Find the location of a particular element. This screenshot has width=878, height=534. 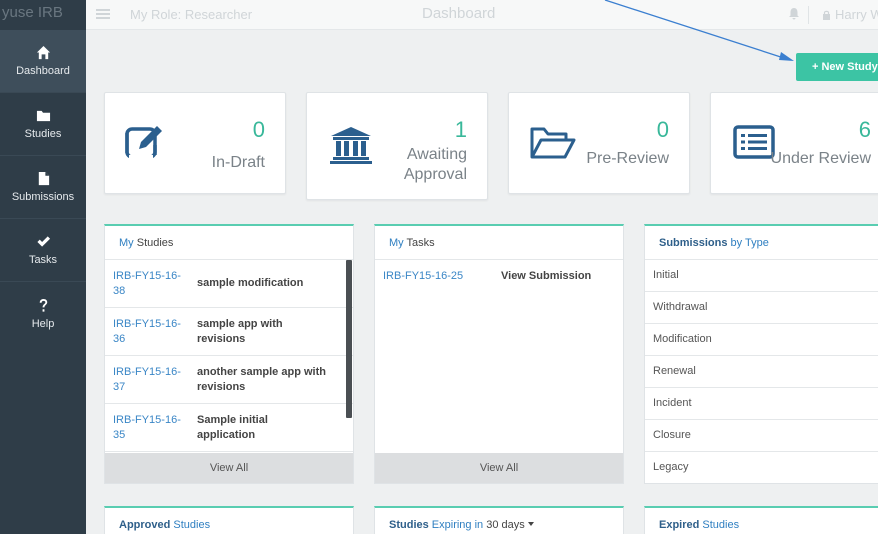

folder-open-icon is located at coordinates (553, 143).